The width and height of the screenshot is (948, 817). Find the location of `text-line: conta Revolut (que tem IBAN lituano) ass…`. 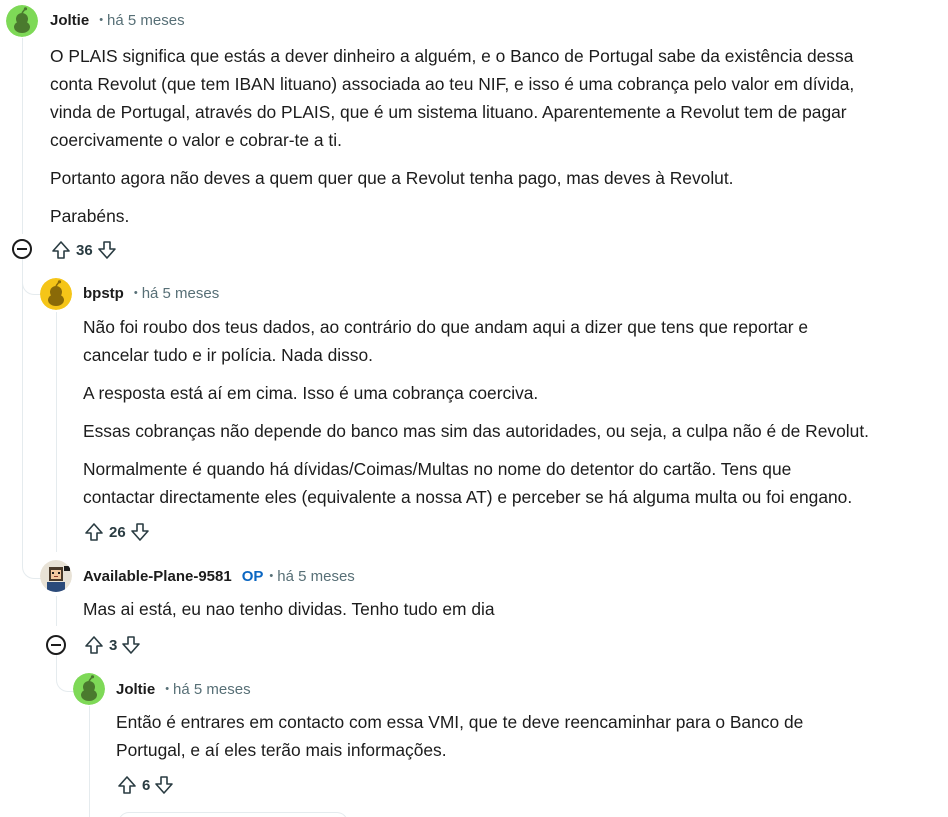

text-line: conta Revolut (que tem IBAN lituano) ass… is located at coordinates (452, 84).